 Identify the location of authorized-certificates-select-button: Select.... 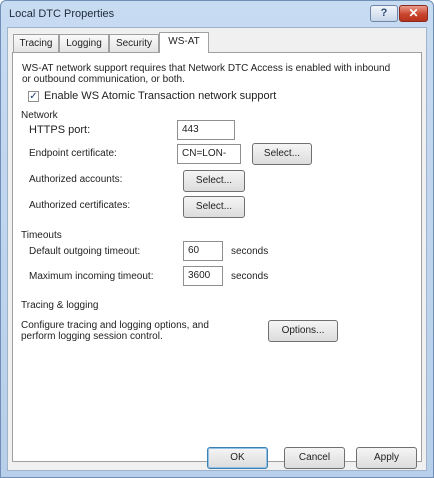
(214, 207).